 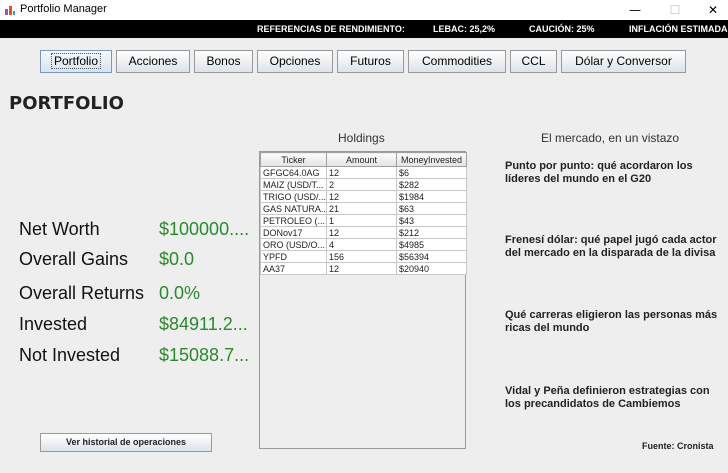 I want to click on amount-cell: 2, so click(x=361, y=184).